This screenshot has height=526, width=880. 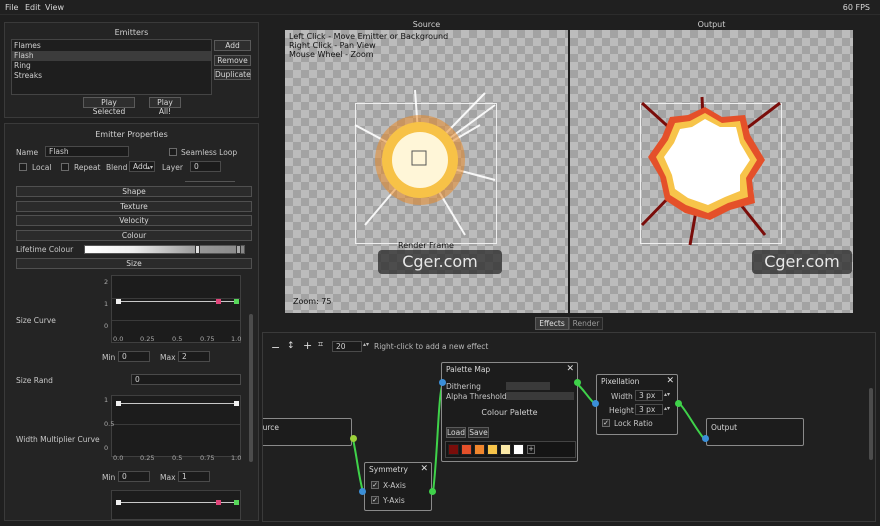 I want to click on play-all-button: Play All!, so click(x=165, y=106).